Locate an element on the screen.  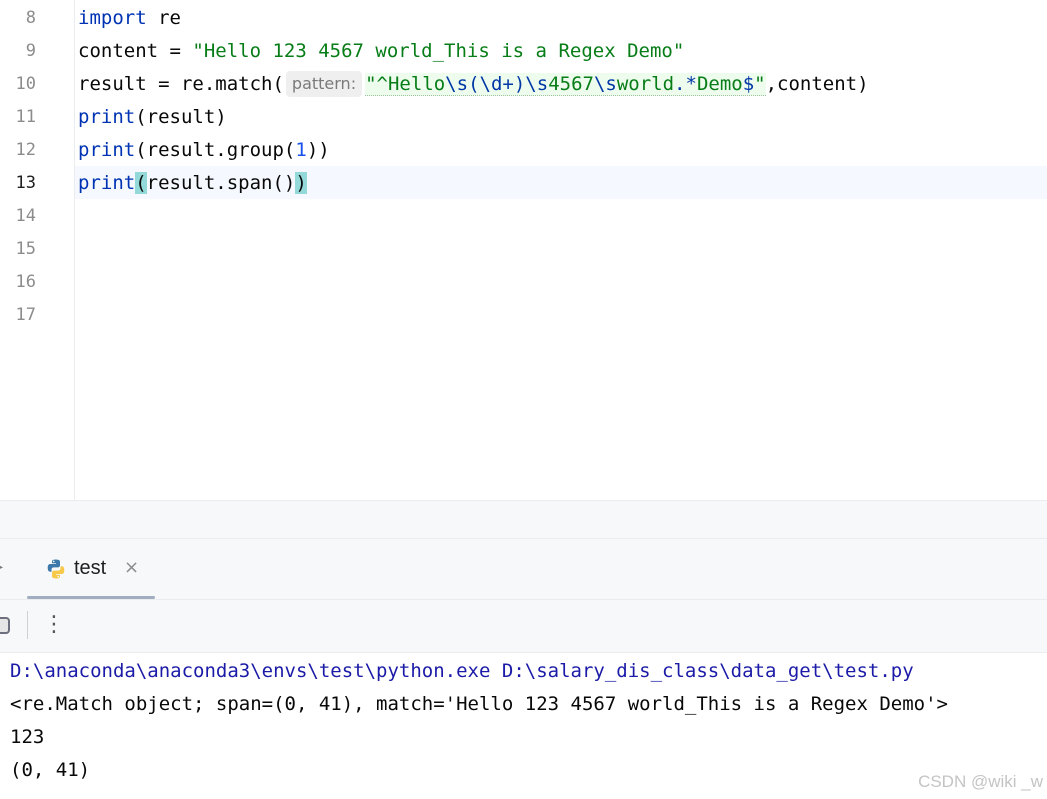
code-text: content = is located at coordinates (135, 51).